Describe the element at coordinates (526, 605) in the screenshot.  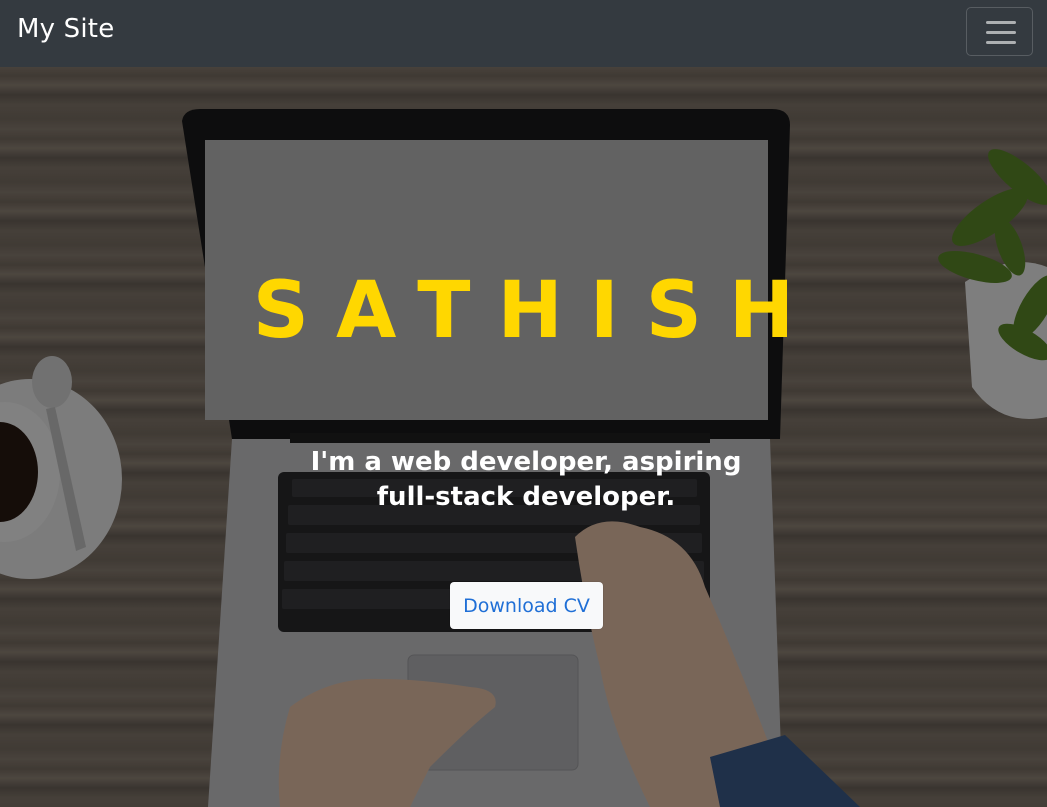
I see `download-cv-button: Download CV` at that location.